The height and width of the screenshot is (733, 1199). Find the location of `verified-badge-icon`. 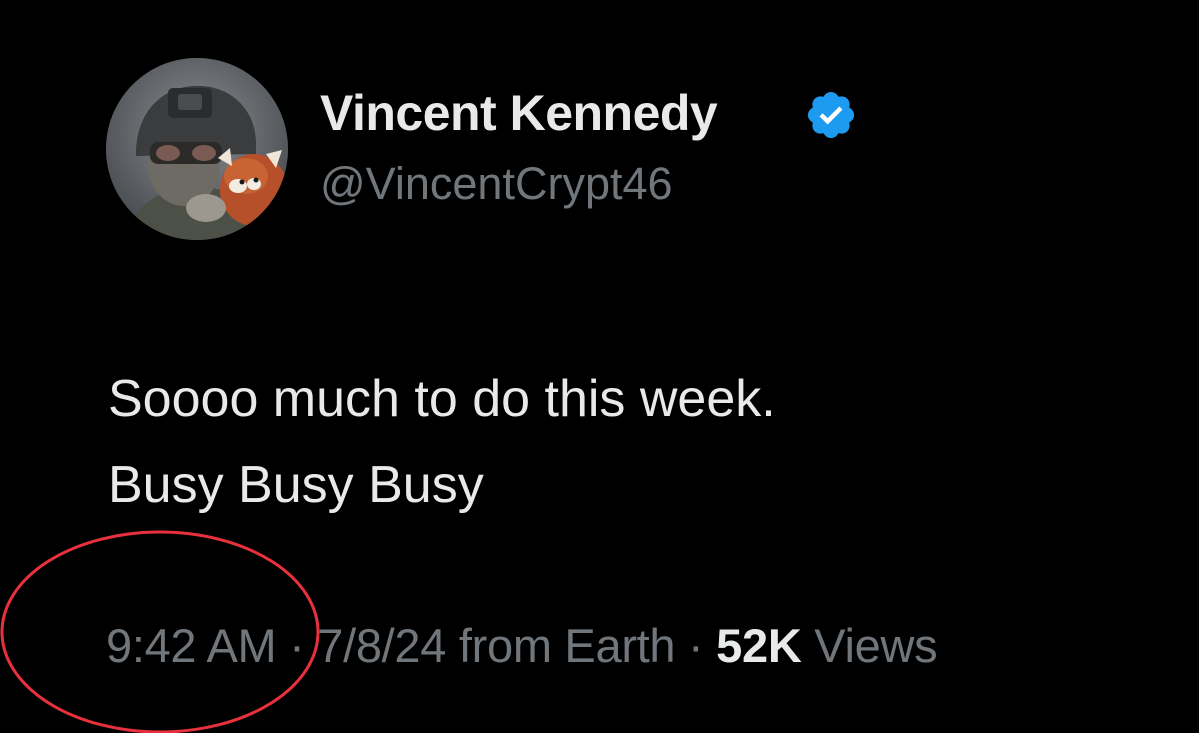

verified-badge-icon is located at coordinates (831, 115).